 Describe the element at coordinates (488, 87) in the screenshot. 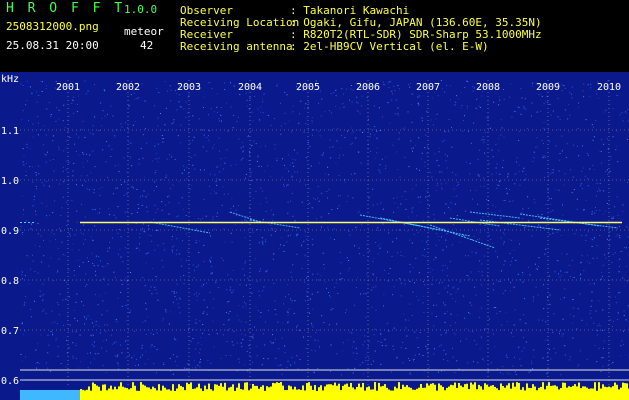

I see `x-tick-label: 2008` at that location.